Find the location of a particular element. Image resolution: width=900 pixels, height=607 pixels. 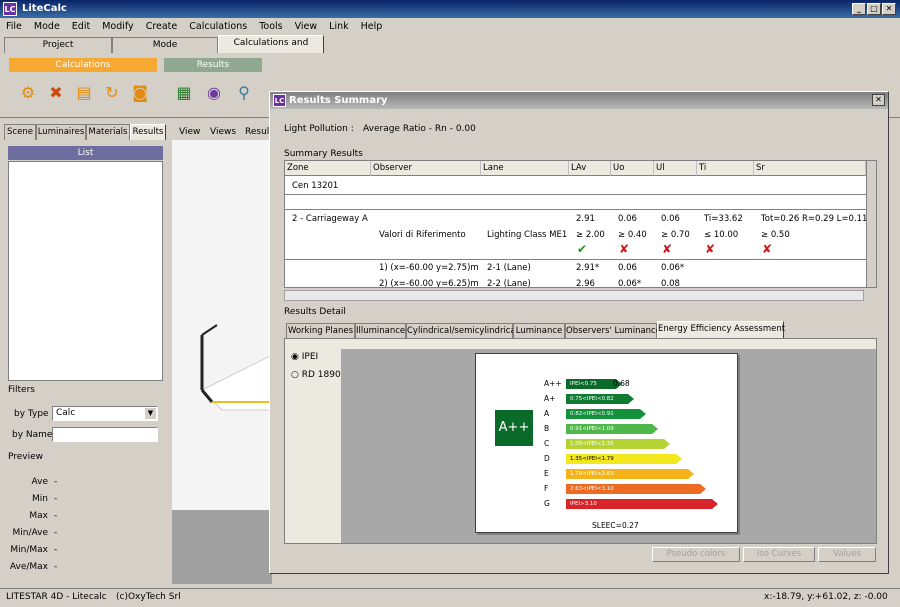

close-results-button: ✕ is located at coordinates (878, 100).